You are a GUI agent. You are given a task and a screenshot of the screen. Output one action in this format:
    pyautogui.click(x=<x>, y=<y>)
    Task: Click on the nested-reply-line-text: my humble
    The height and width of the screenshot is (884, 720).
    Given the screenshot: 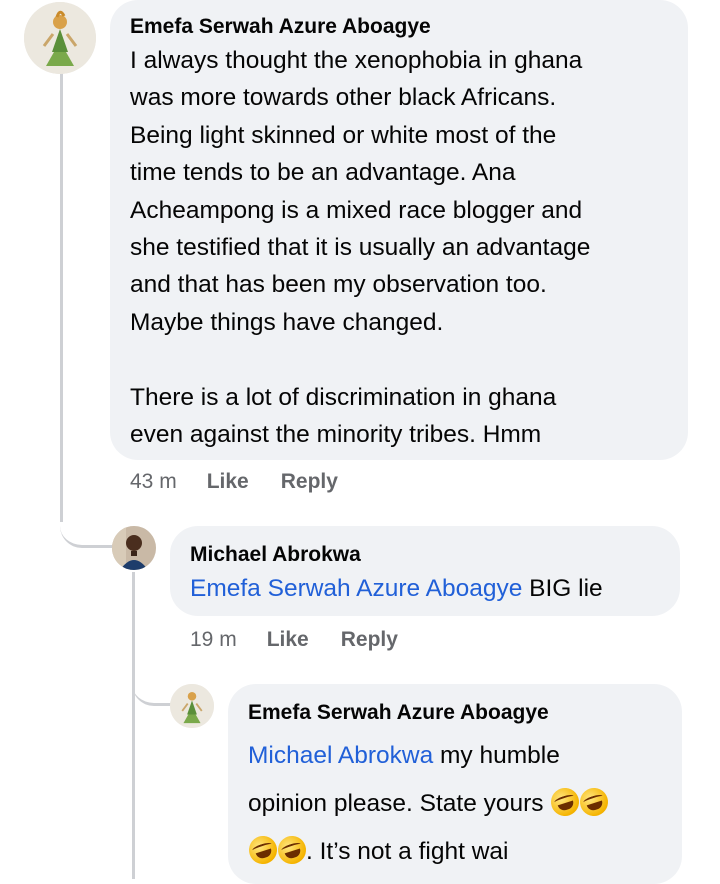 What is the action you would take?
    pyautogui.click(x=496, y=755)
    